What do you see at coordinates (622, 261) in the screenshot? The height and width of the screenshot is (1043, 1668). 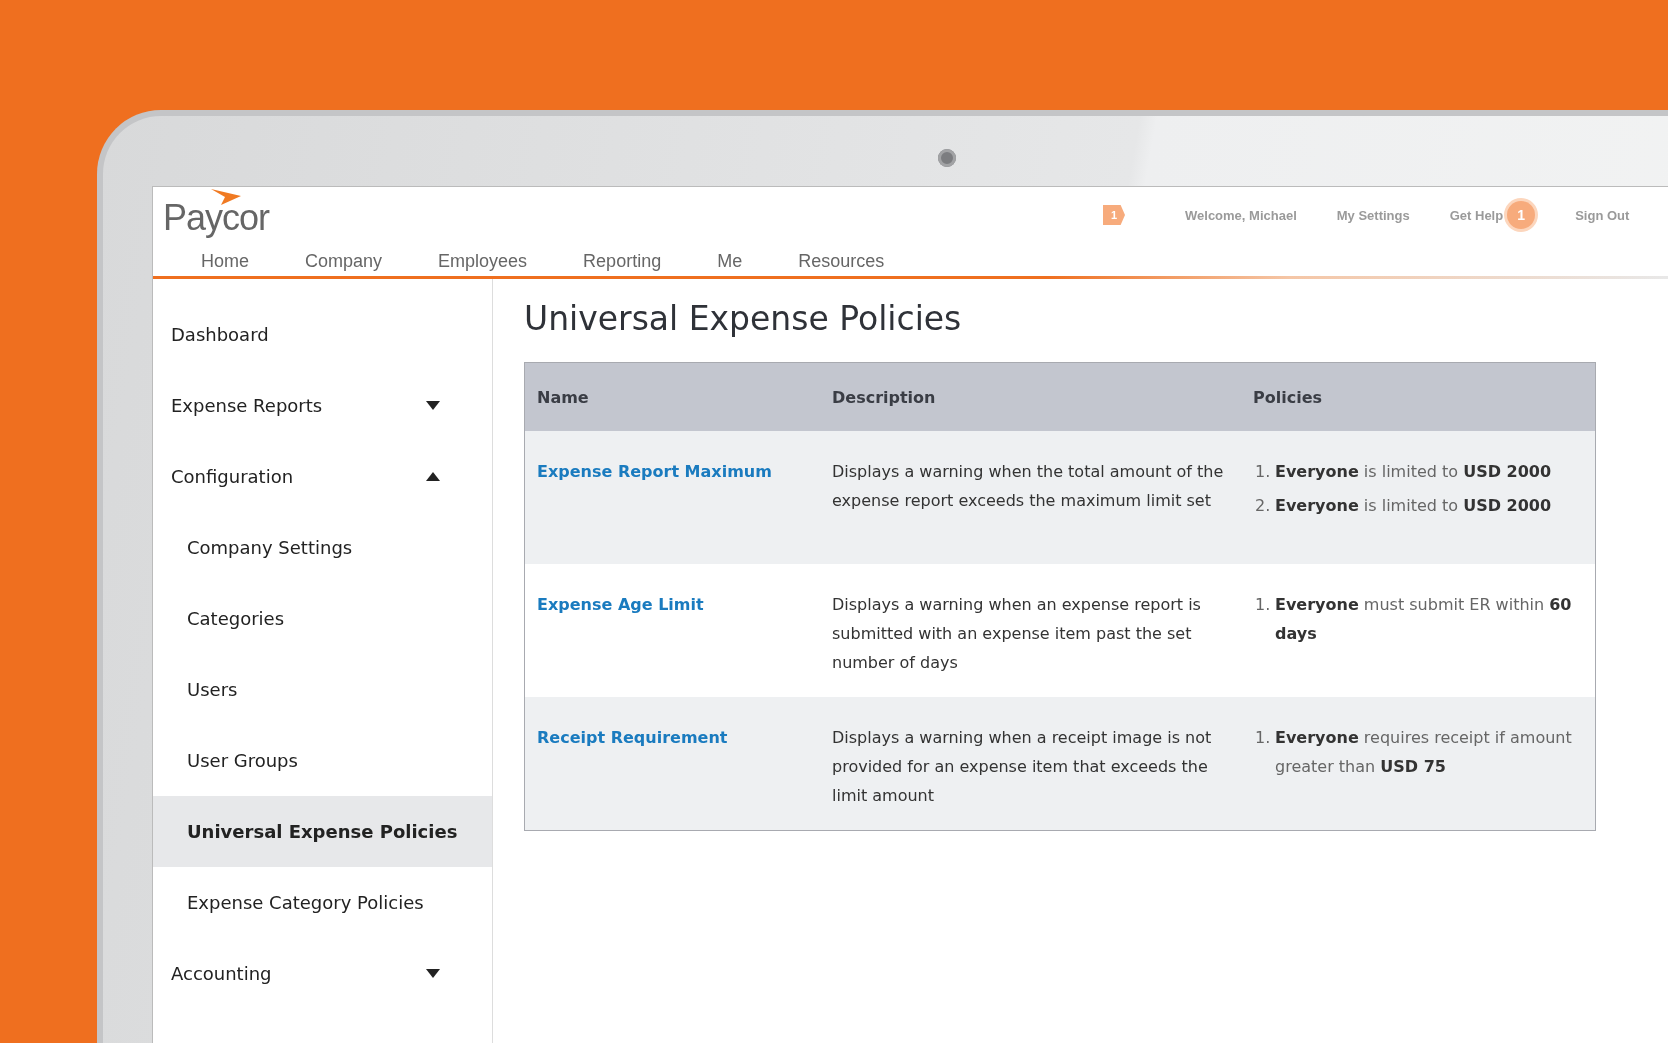 I see `nav-tab: Reporting` at bounding box center [622, 261].